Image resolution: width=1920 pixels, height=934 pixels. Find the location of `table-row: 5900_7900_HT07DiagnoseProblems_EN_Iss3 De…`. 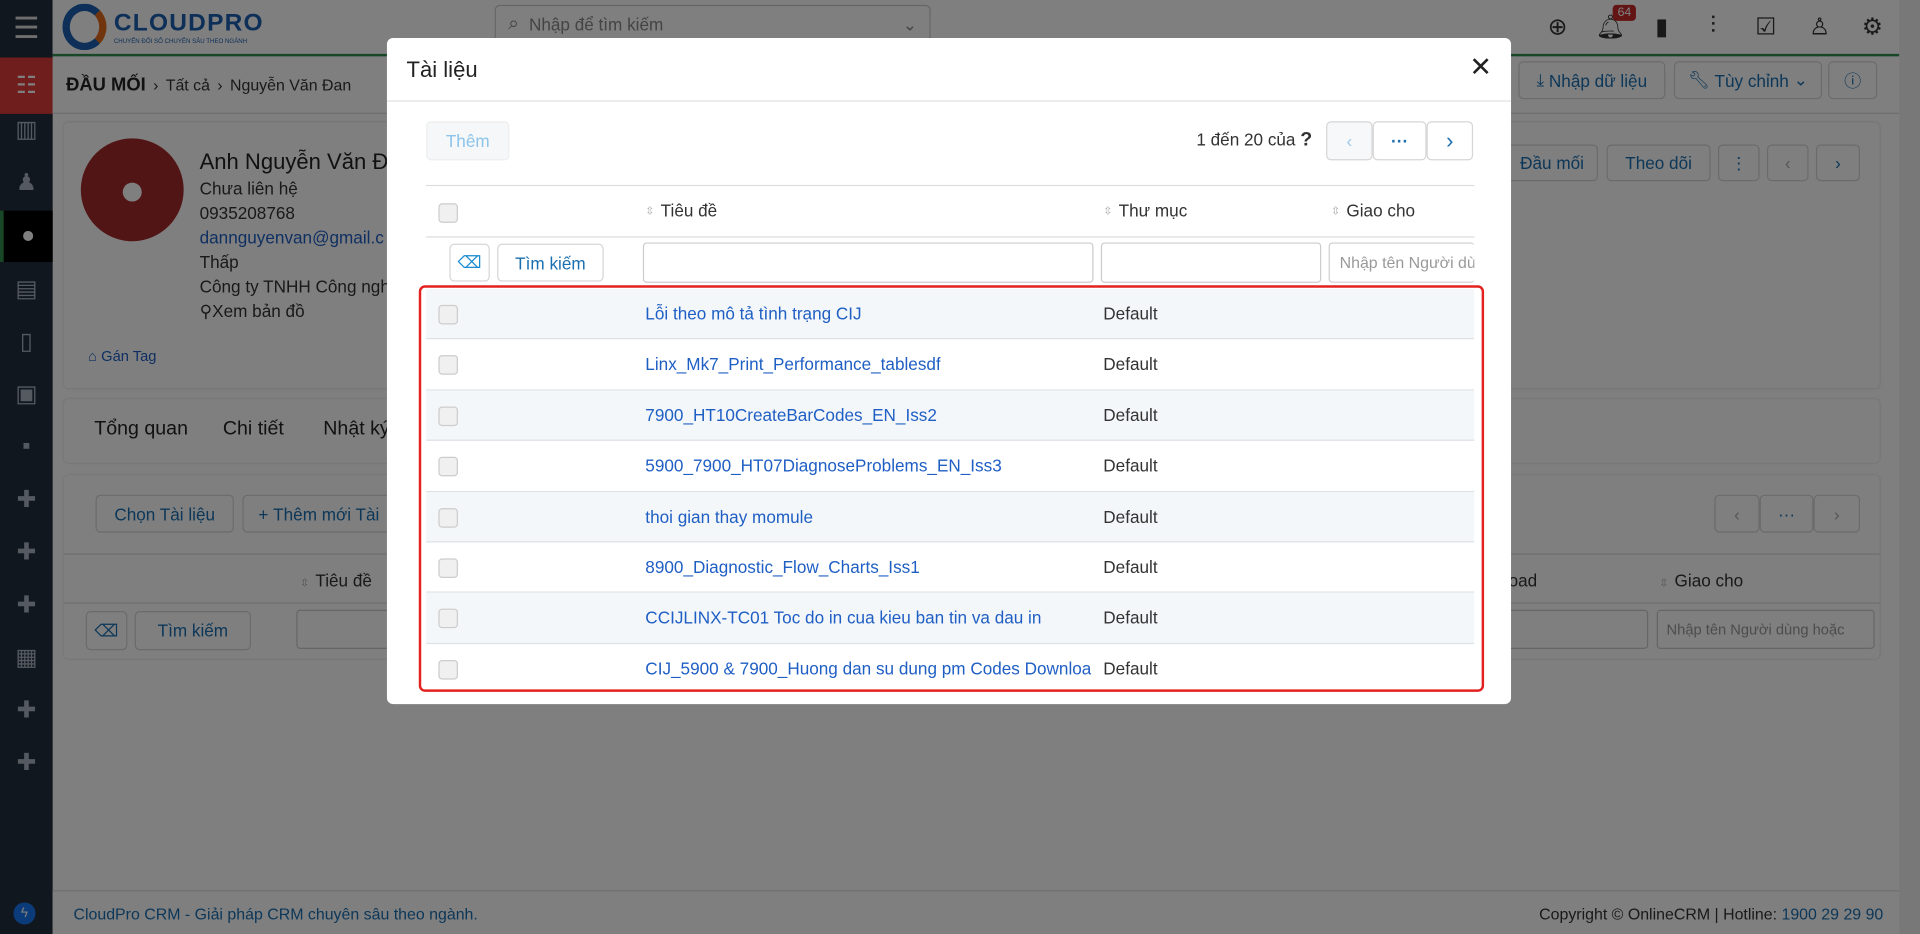

table-row: 5900_7900_HT07DiagnoseProblems_EN_Iss3 De… is located at coordinates (950, 466).